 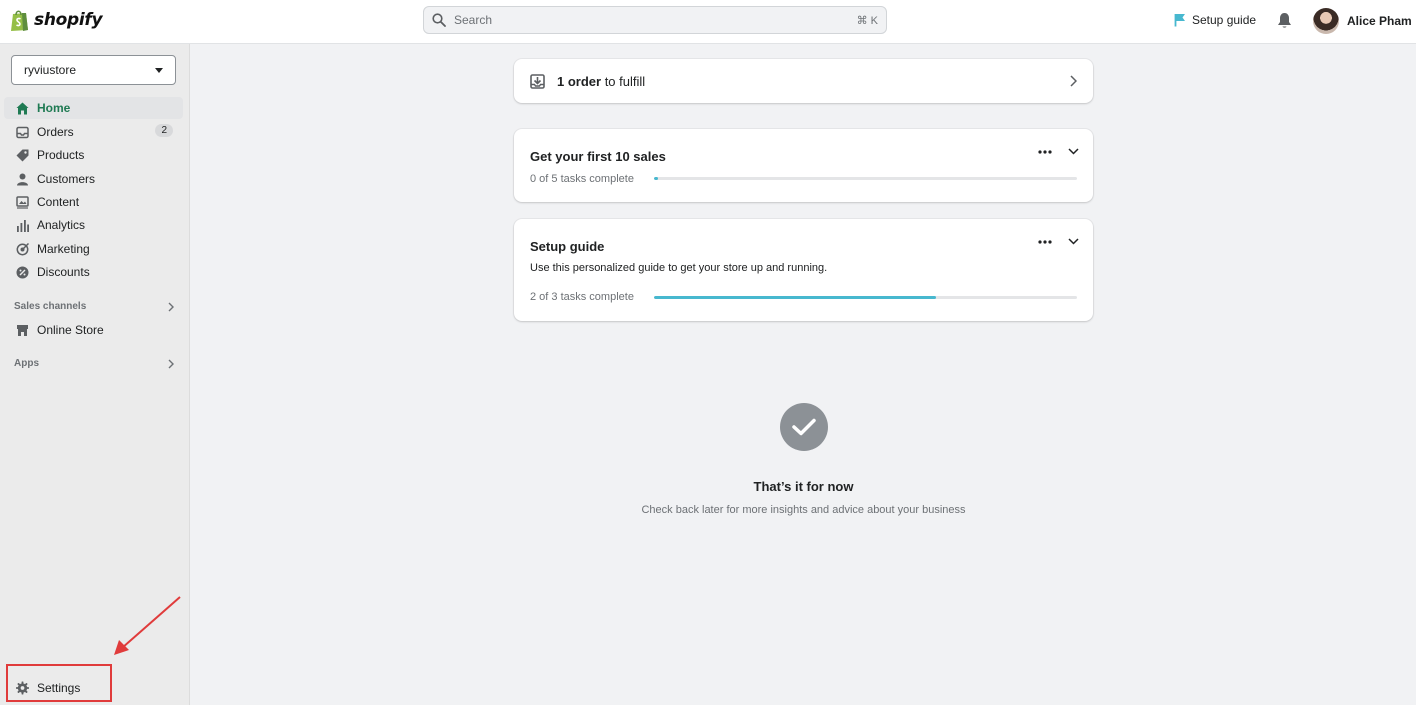 I want to click on shopify-logo: shopify, so click(x=56, y=20).